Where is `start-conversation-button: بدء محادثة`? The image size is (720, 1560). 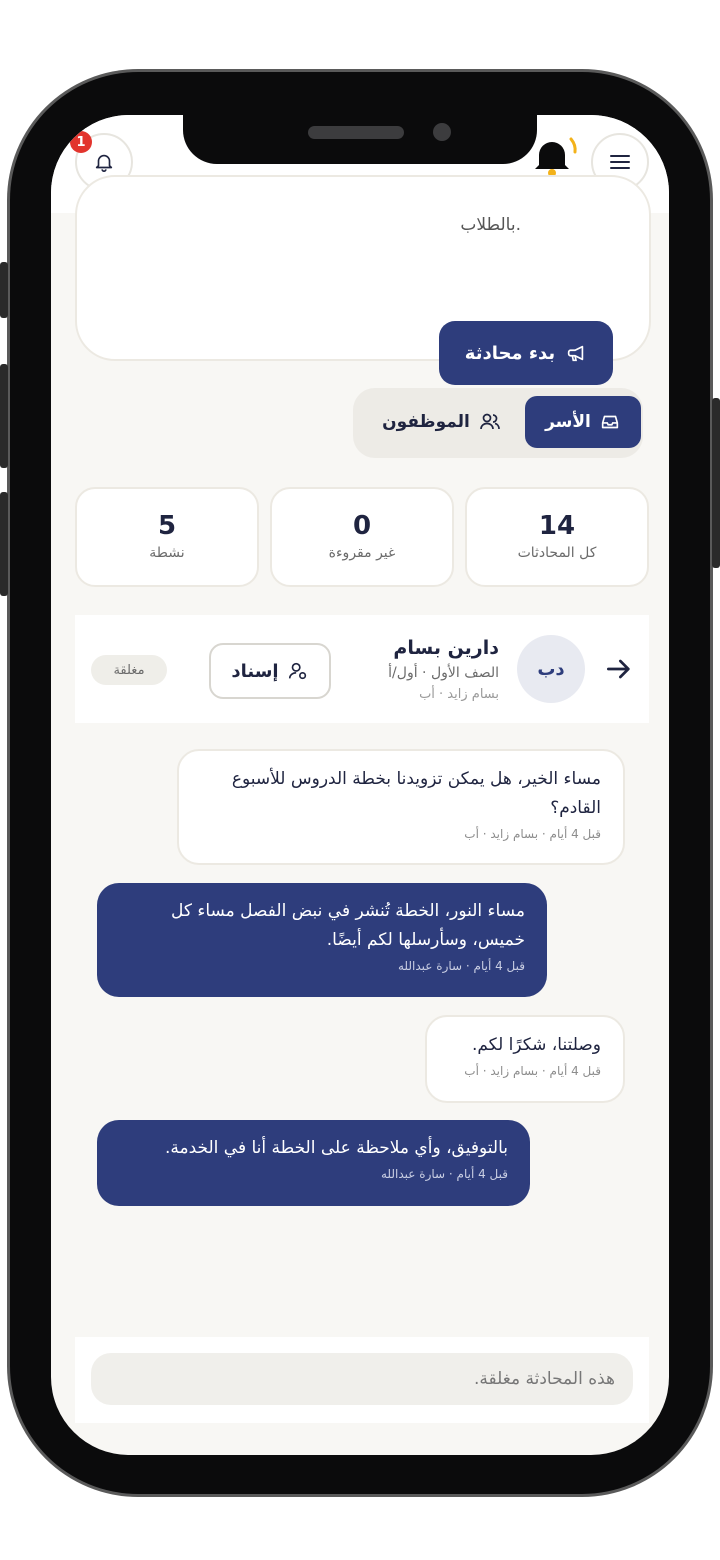 start-conversation-button: بدء محادثة is located at coordinates (526, 353).